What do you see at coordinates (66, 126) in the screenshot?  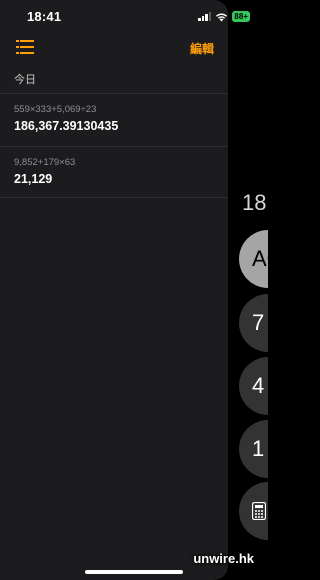 I see `entry-result: 186,367.39130435` at bounding box center [66, 126].